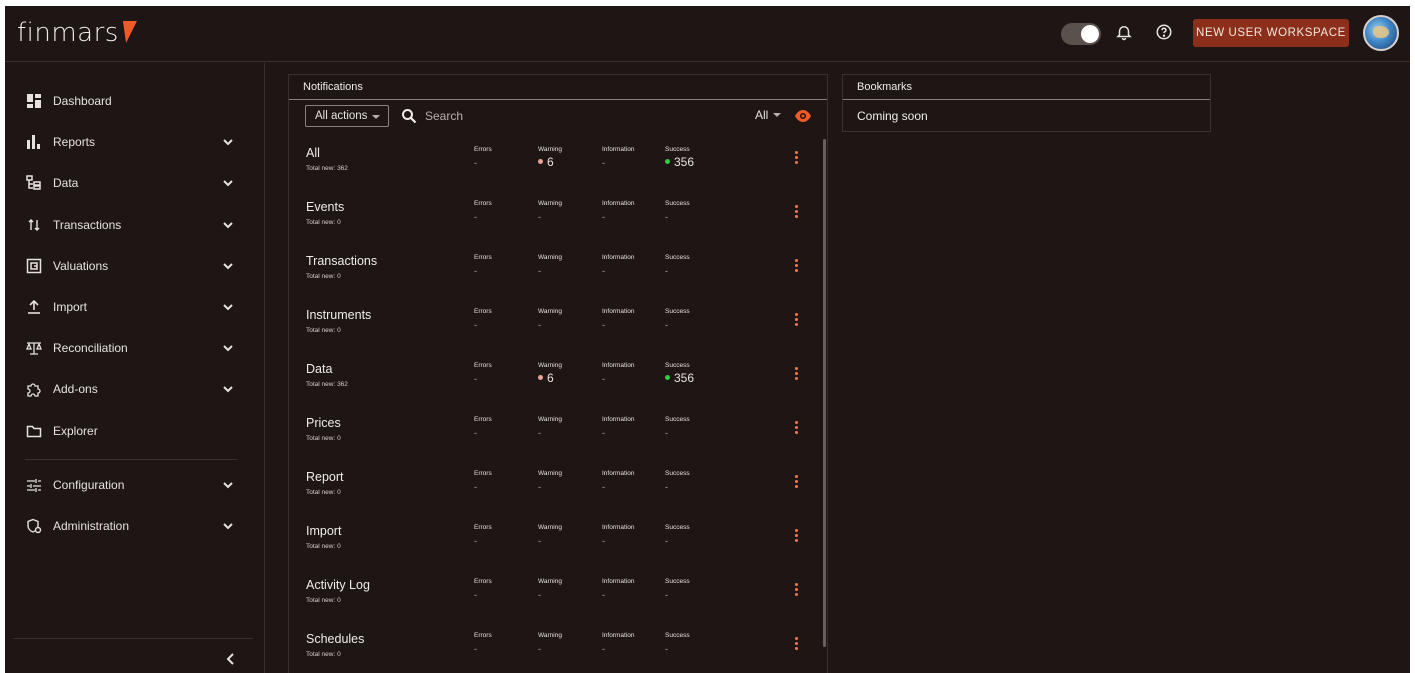  What do you see at coordinates (34, 485) in the screenshot?
I see `sliders-icon` at bounding box center [34, 485].